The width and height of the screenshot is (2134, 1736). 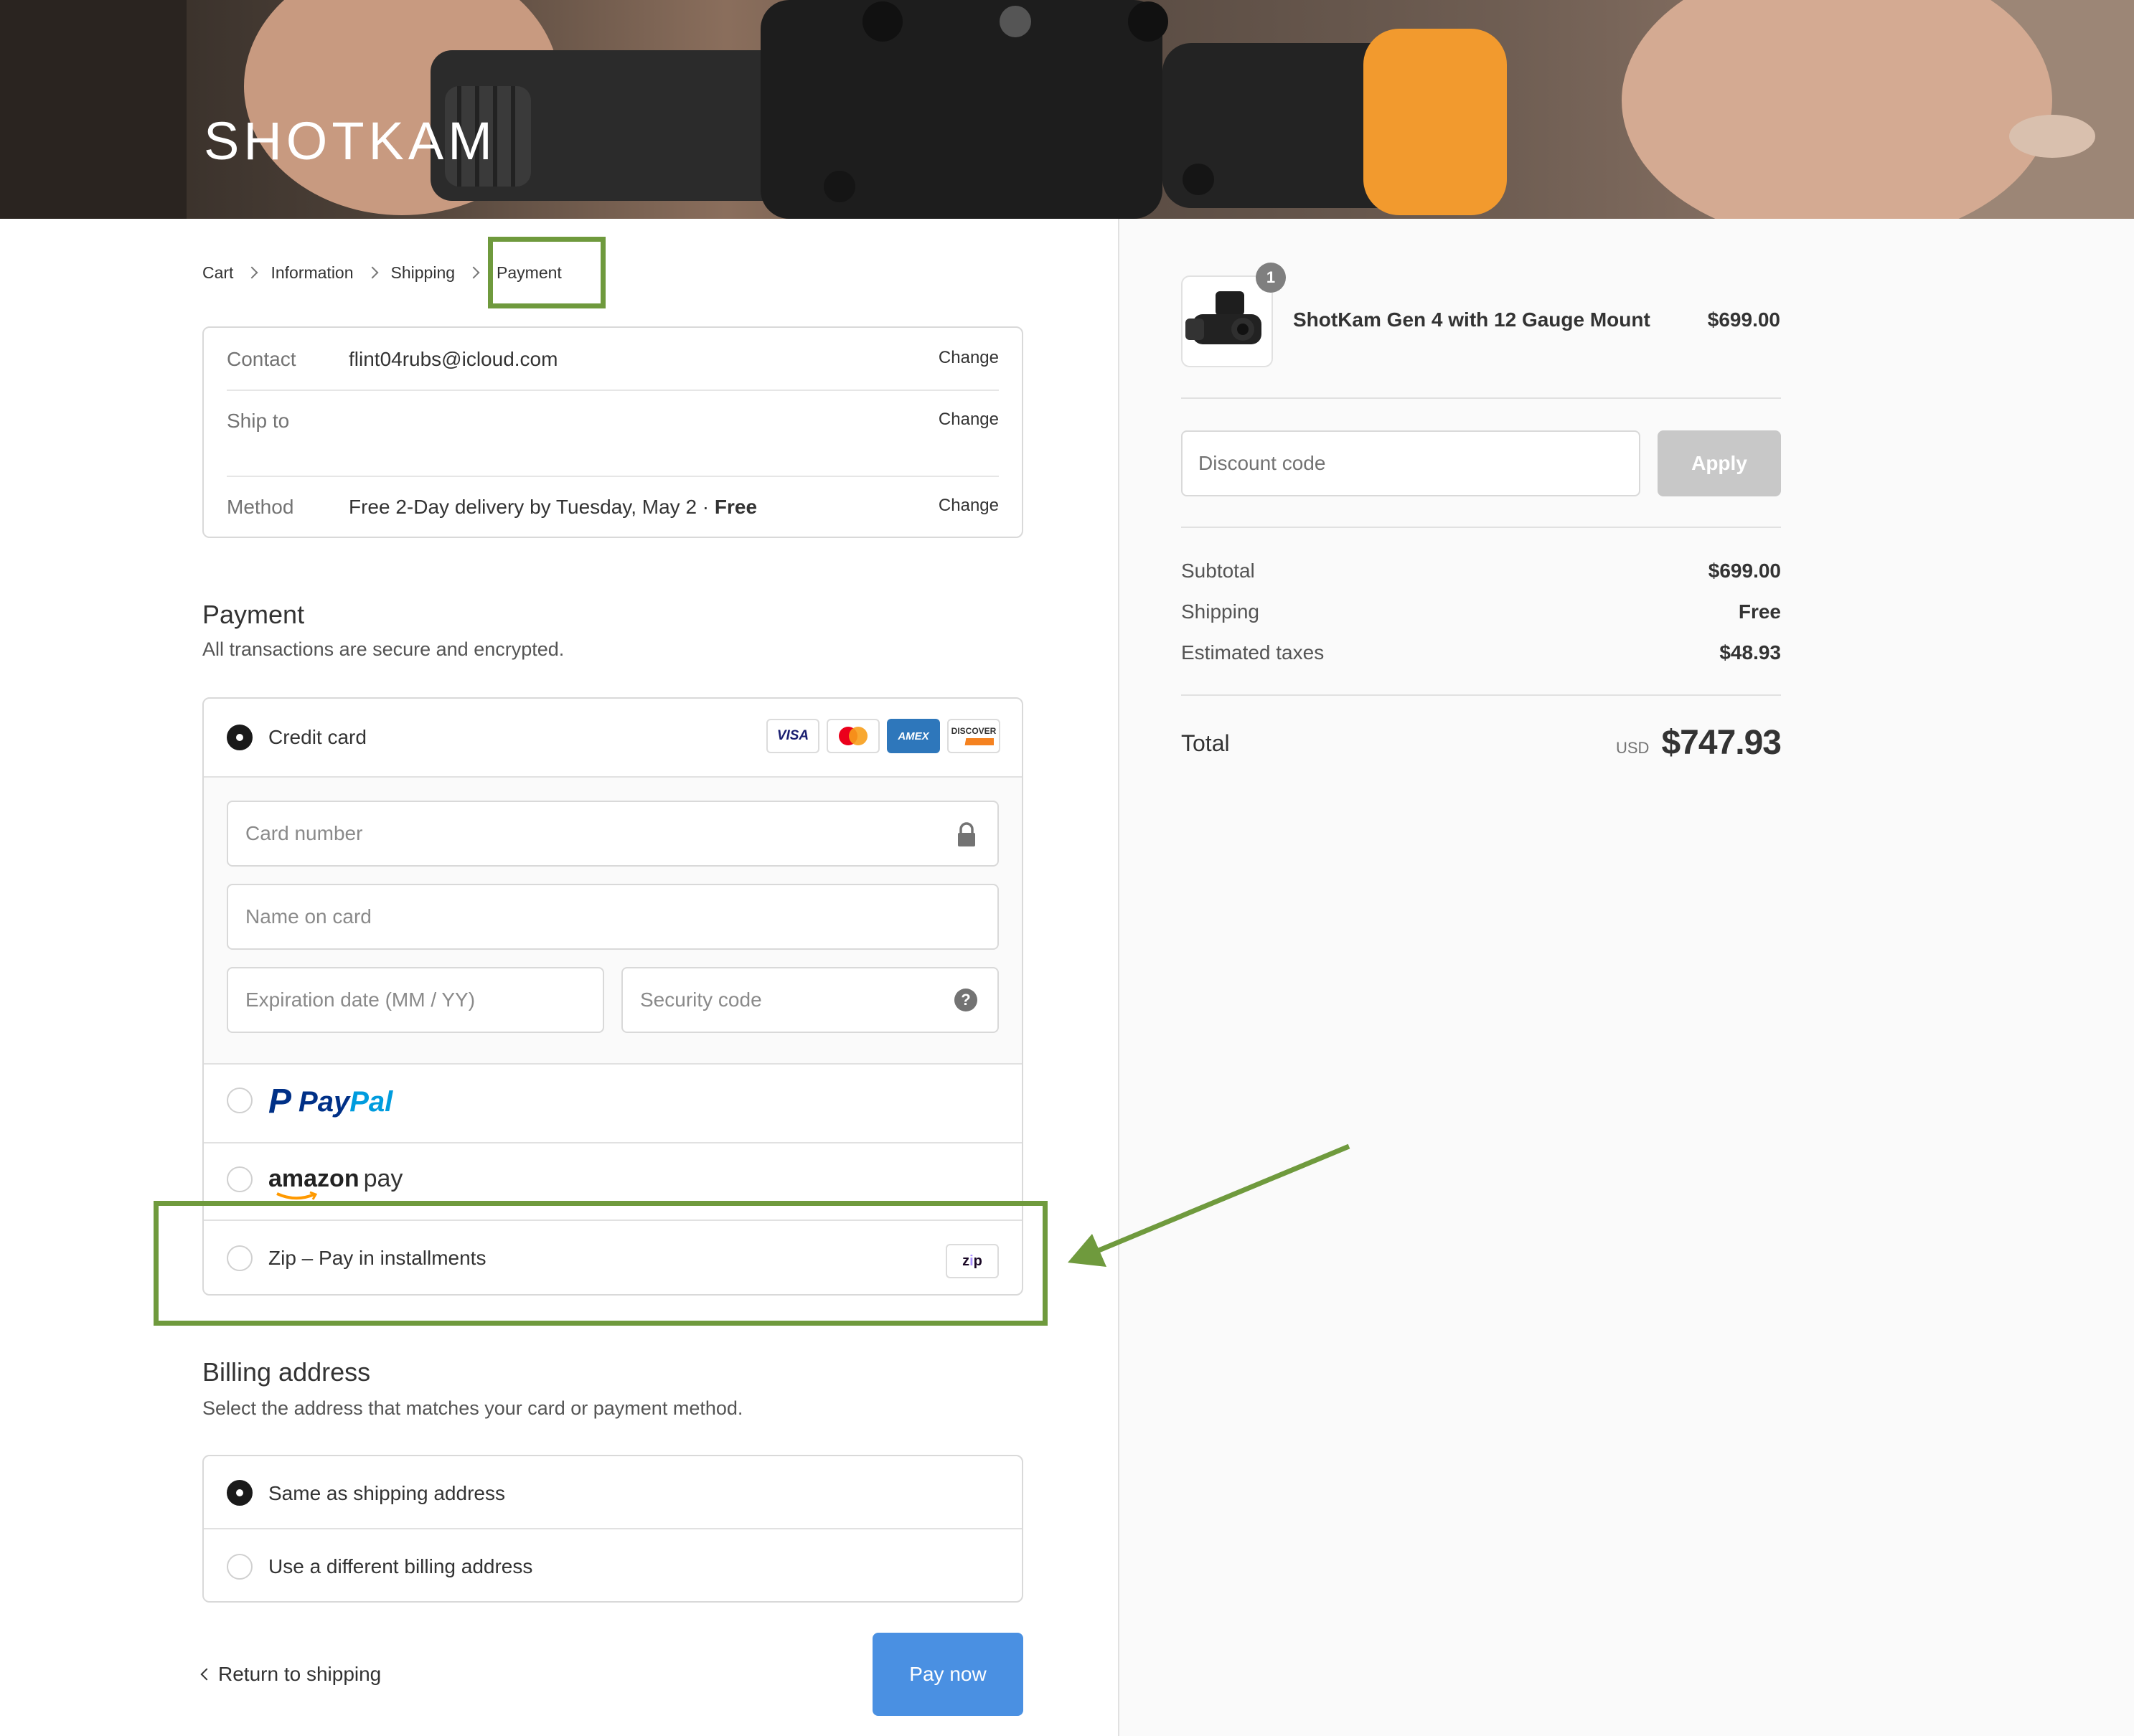 What do you see at coordinates (217, 273) in the screenshot?
I see `breadcrumb-cart: Cart` at bounding box center [217, 273].